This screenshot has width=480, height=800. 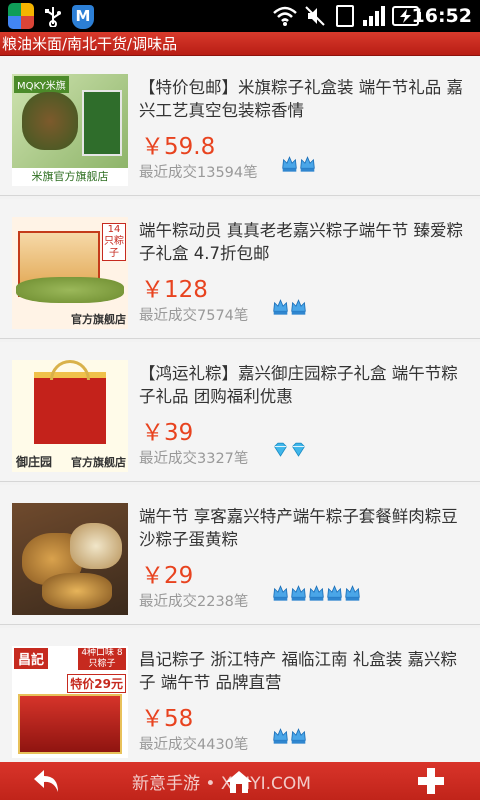 What do you see at coordinates (70, 273) in the screenshot?
I see `product-thumbnail: 14只粽子 官方旗舰店` at bounding box center [70, 273].